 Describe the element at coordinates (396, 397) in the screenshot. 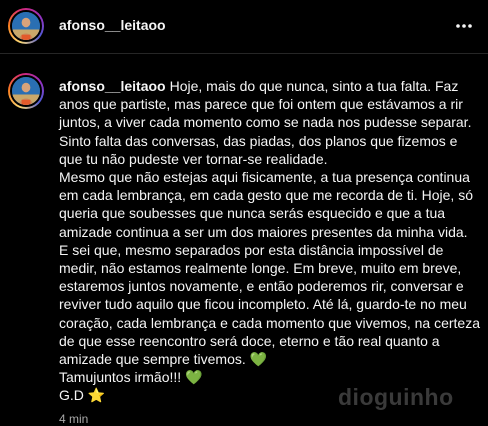

I see `watermark: dioguinho` at that location.